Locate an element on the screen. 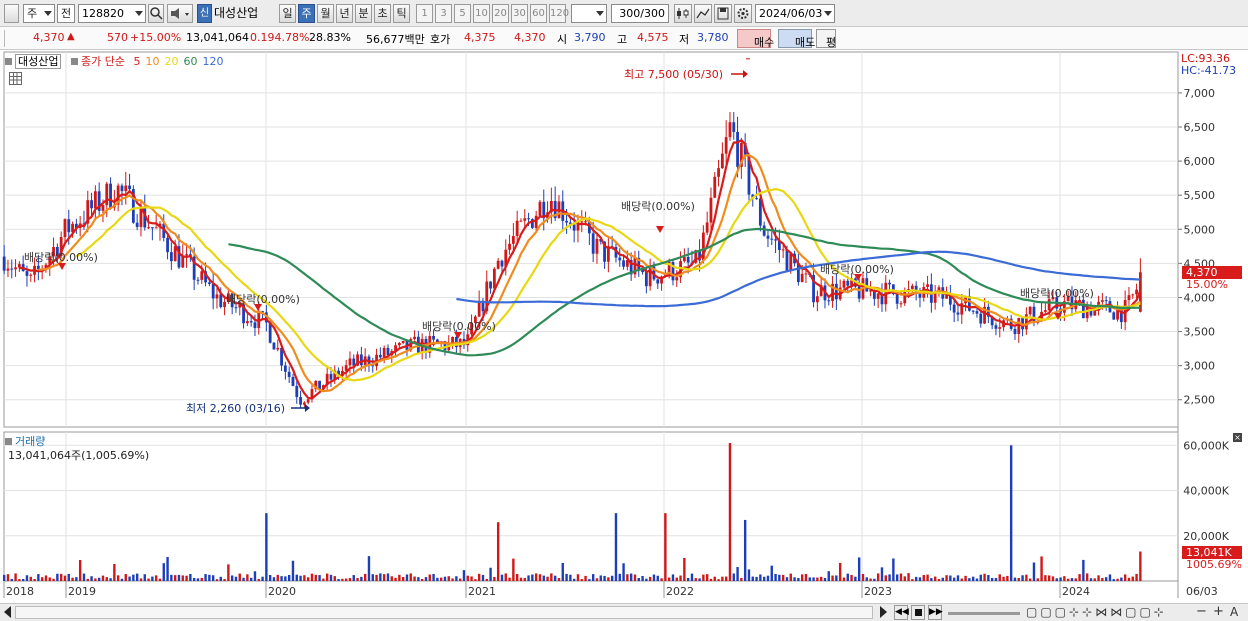 The width and height of the screenshot is (1248, 621). legend-stock-name: 대성산업 is located at coordinates (38, 61).